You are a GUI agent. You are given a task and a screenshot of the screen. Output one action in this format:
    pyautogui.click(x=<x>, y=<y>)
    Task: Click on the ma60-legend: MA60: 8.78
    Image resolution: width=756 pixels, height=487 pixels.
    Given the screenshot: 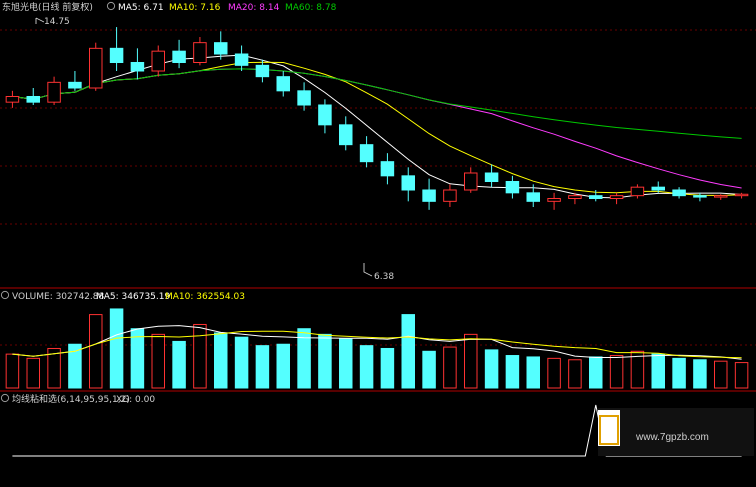 What is the action you would take?
    pyautogui.click(x=311, y=8)
    